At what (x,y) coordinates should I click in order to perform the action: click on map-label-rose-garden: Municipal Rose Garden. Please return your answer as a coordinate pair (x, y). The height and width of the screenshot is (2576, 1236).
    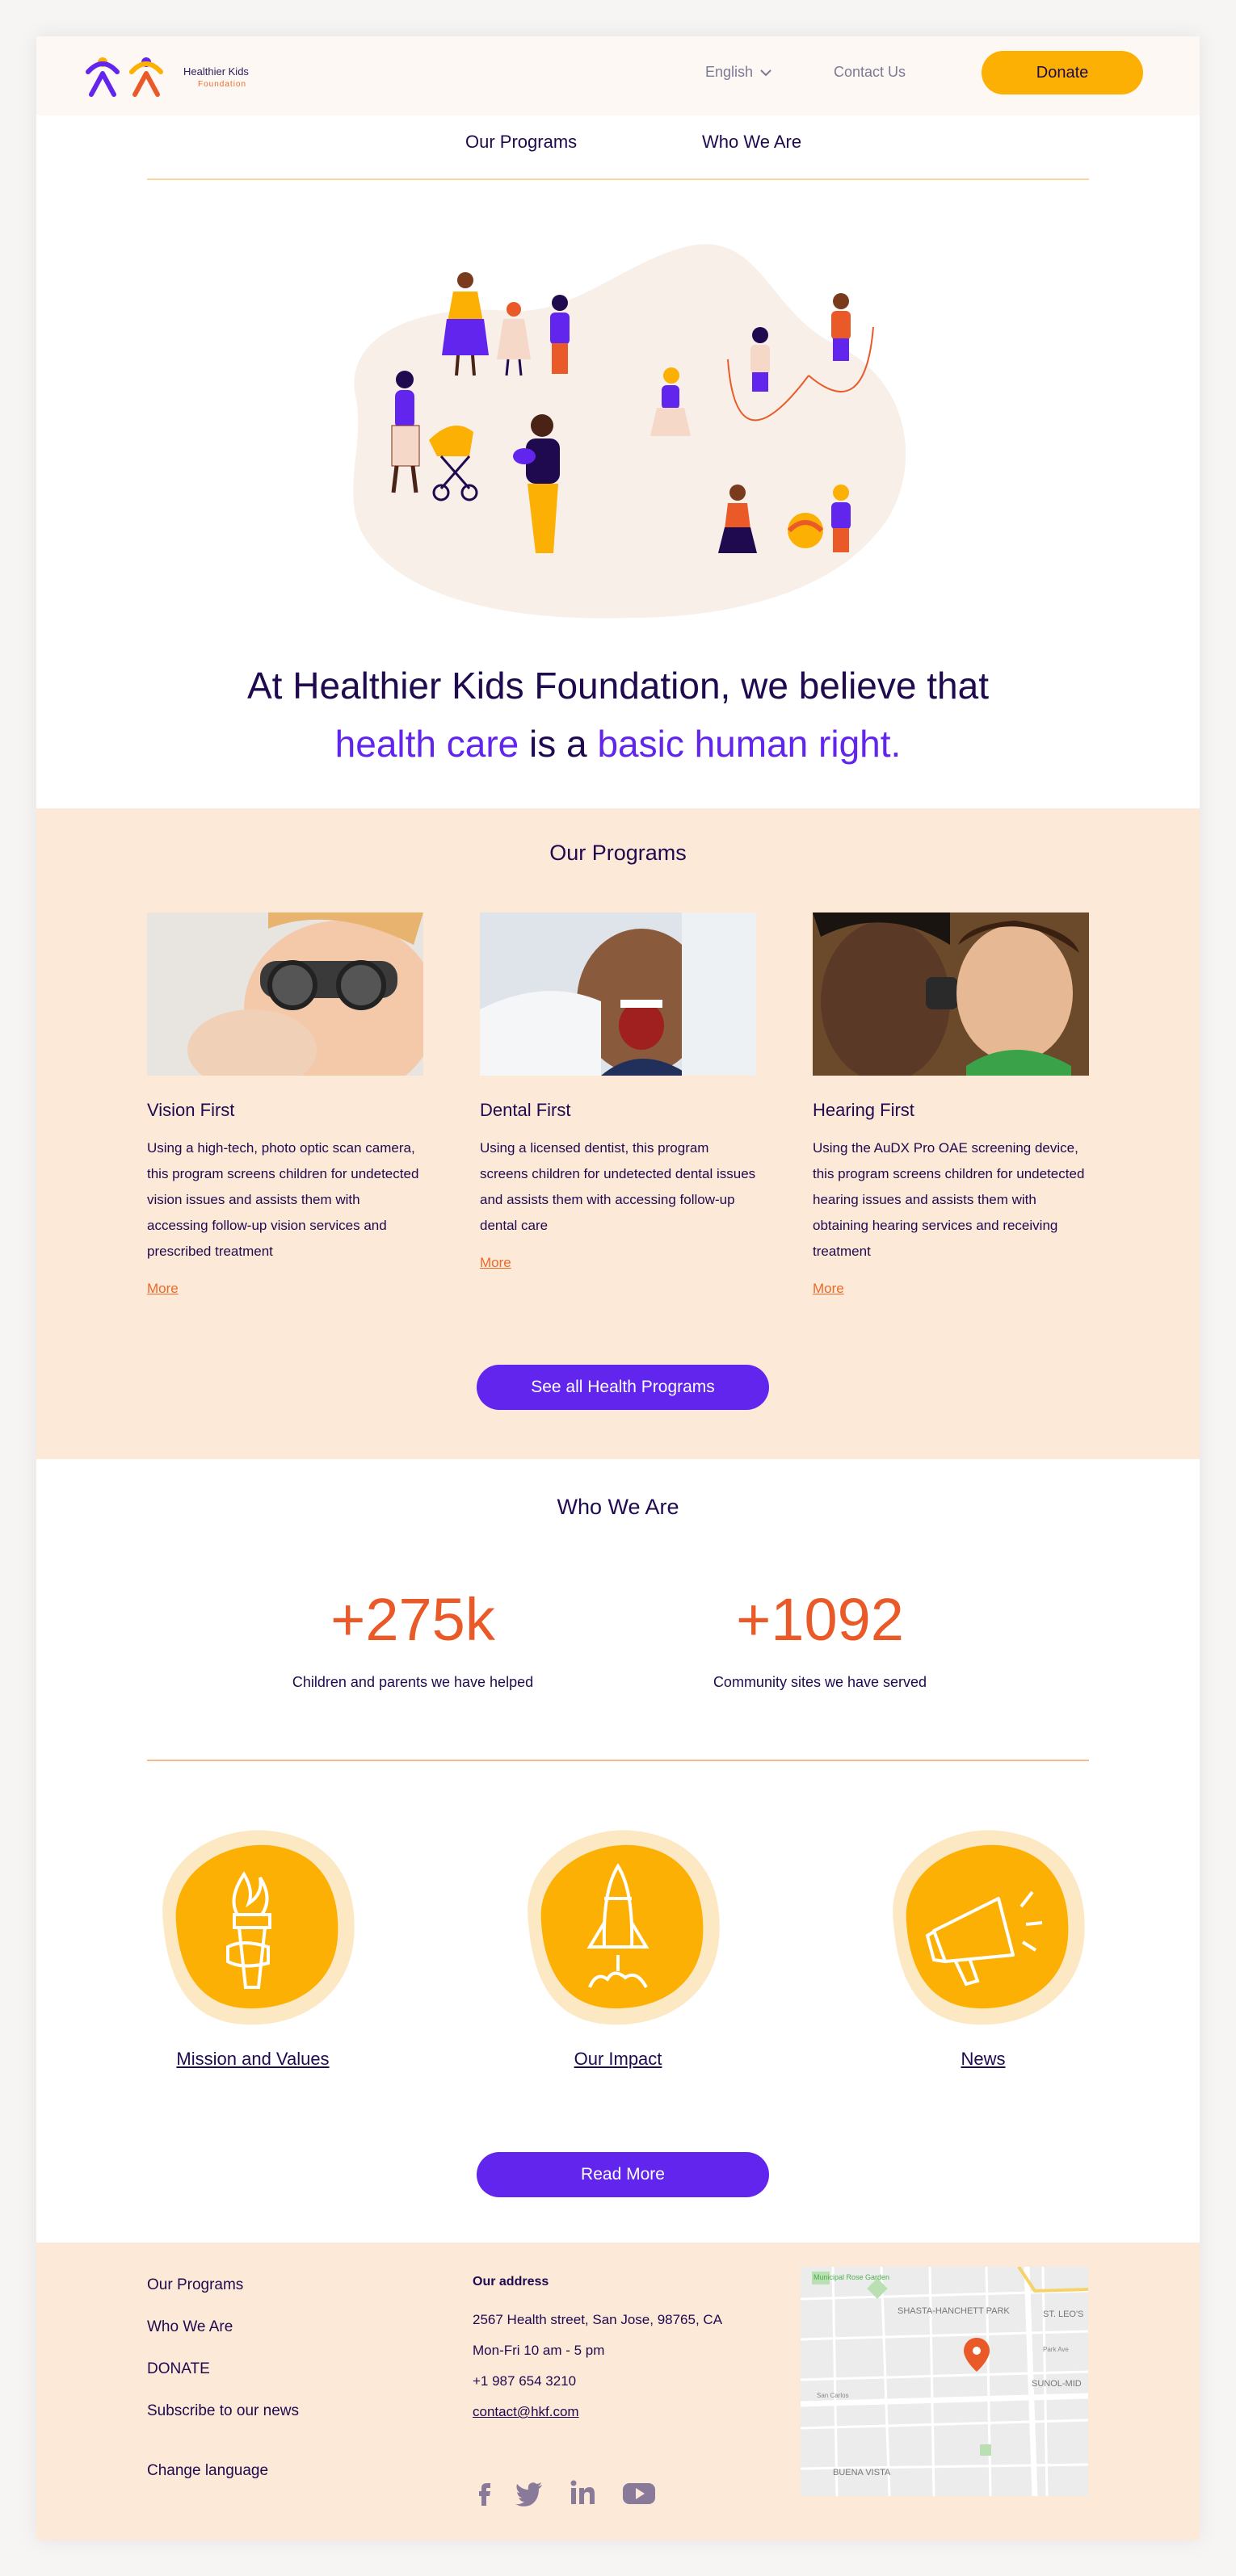
    Looking at the image, I should click on (851, 2277).